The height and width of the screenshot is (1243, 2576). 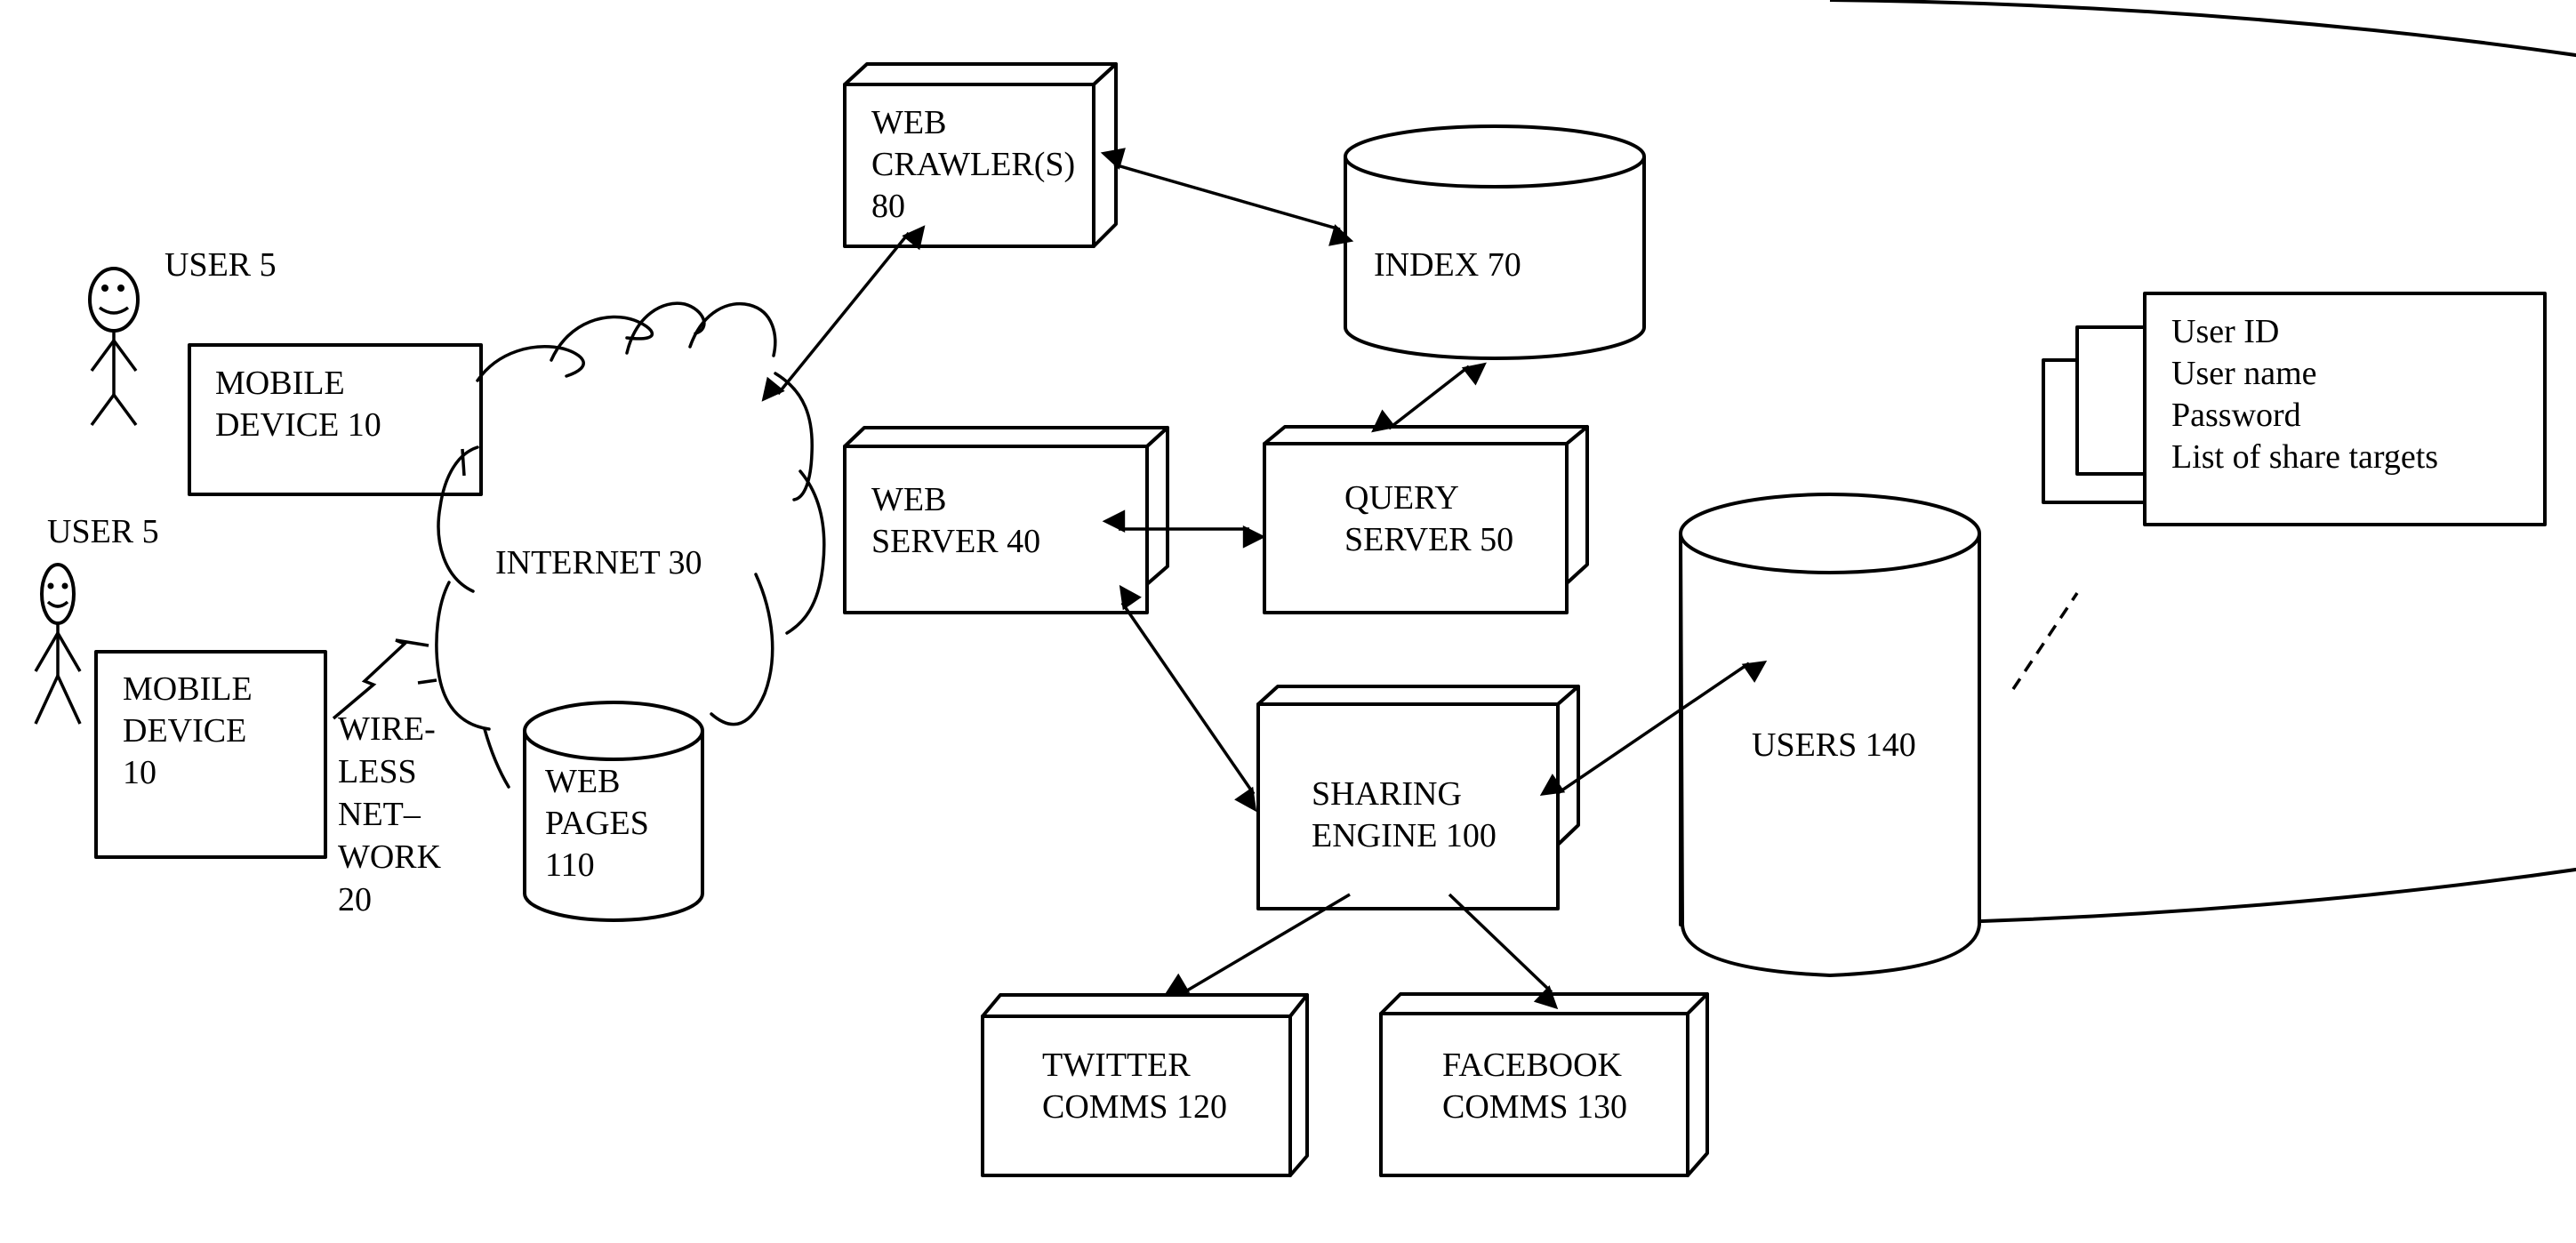 I want to click on arrow-index-query, so click(x=1429, y=397).